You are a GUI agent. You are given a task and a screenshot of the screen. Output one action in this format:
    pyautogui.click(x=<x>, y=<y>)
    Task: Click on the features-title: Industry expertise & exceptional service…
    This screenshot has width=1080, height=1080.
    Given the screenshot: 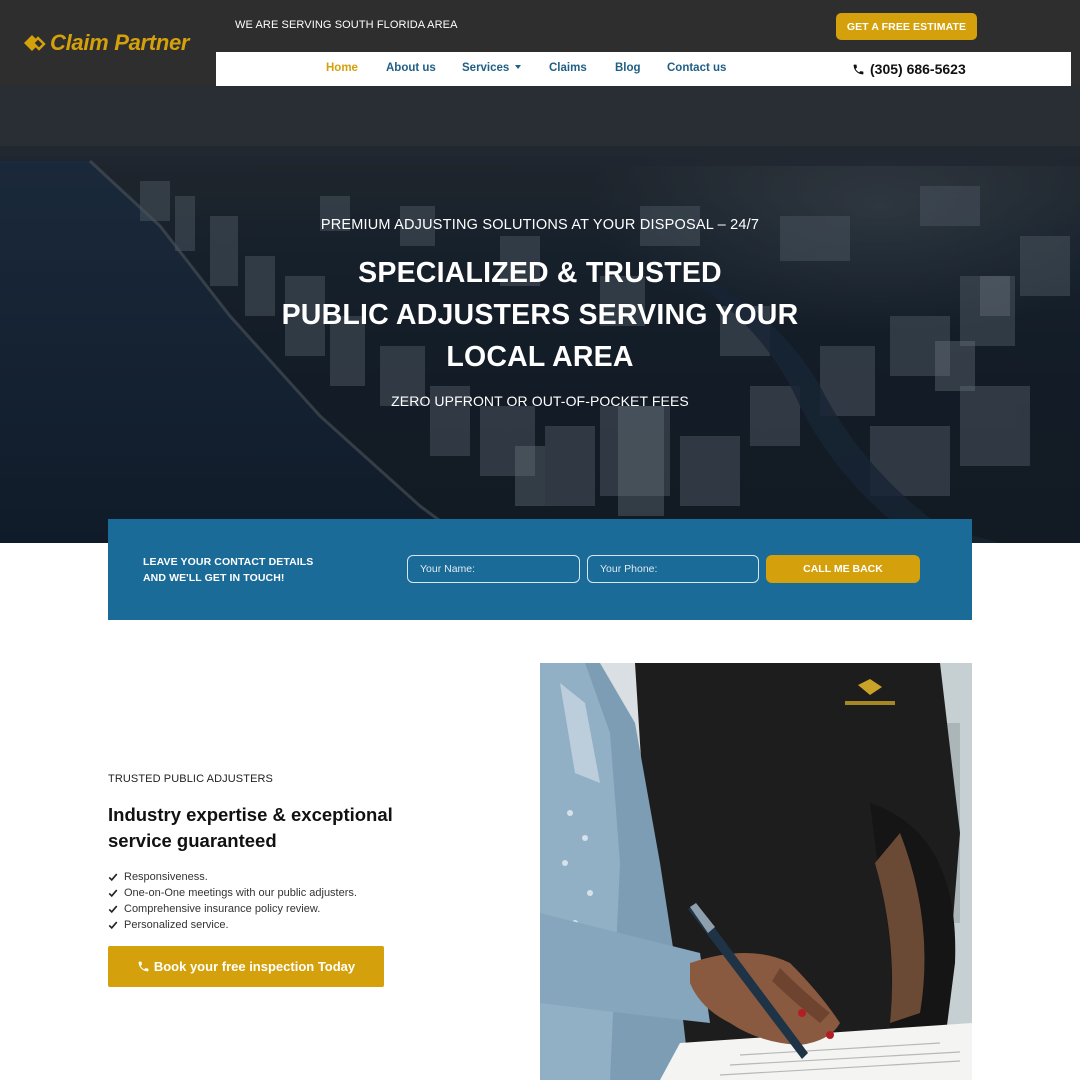 What is the action you would take?
    pyautogui.click(x=250, y=827)
    